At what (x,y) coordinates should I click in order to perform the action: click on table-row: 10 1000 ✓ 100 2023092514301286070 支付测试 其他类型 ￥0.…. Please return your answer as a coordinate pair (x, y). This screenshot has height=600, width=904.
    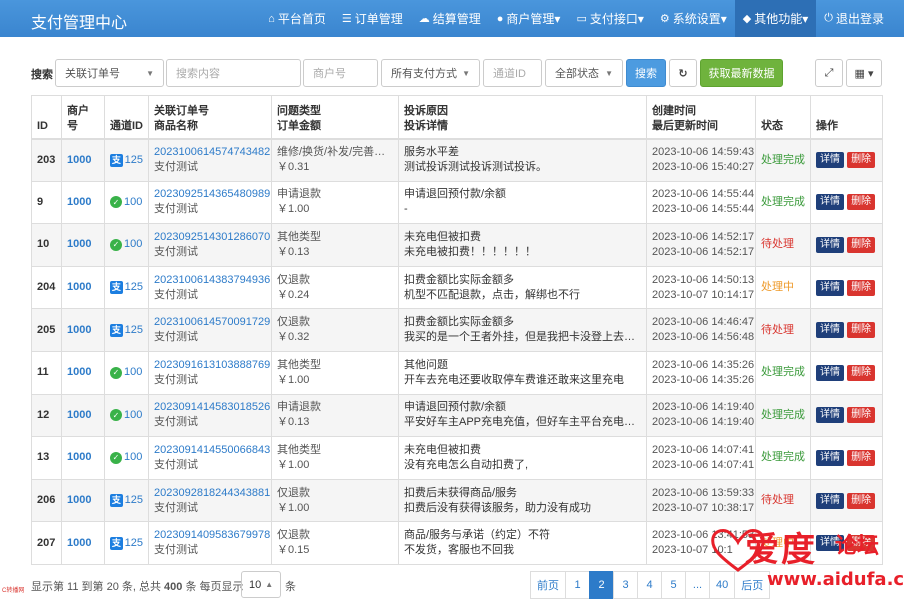
    Looking at the image, I should click on (457, 245).